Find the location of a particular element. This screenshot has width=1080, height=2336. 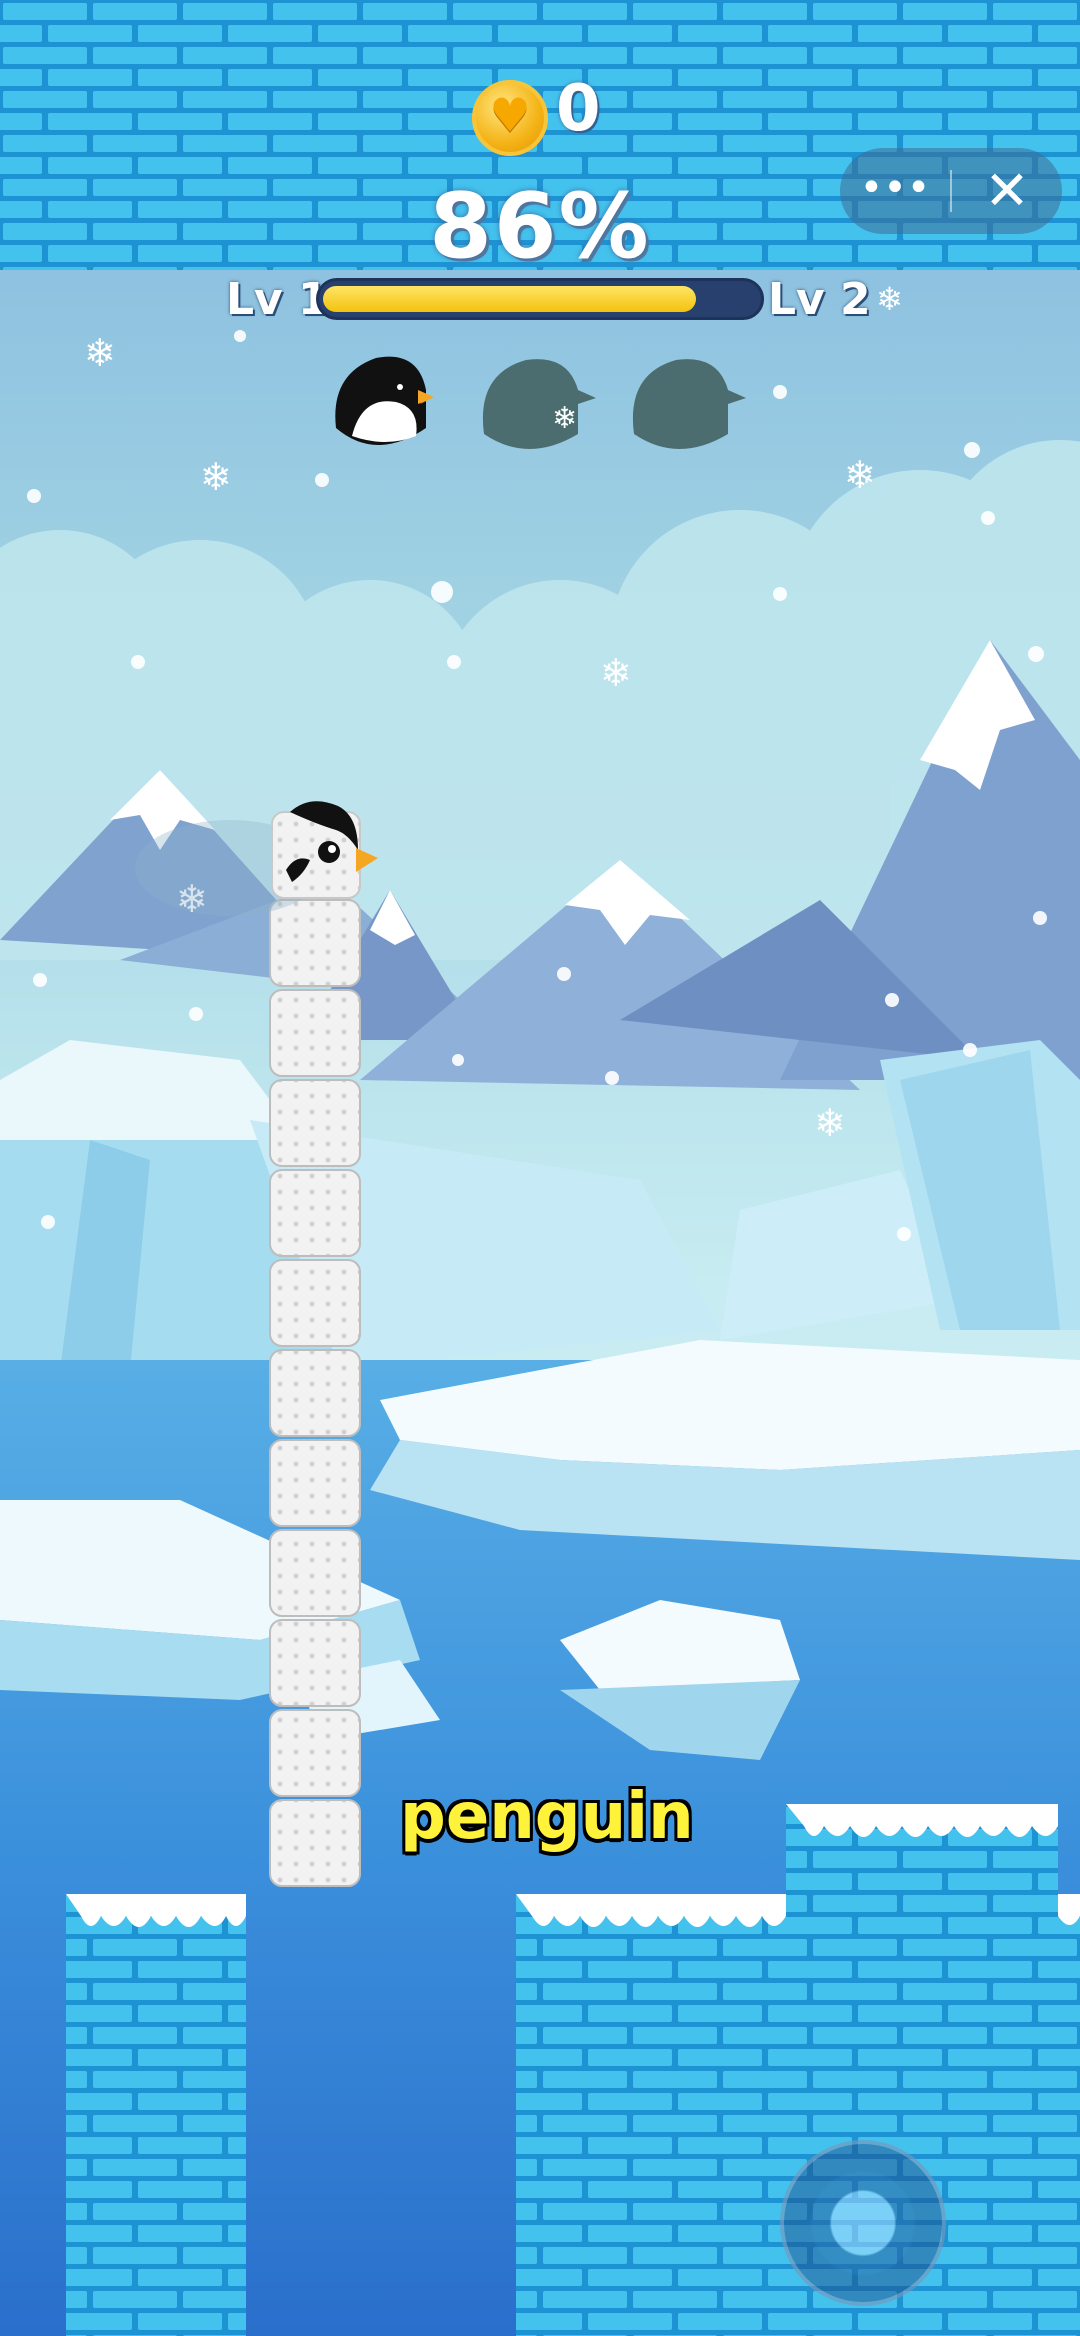

level-next-label: Lv 2 is located at coordinates (819, 299).